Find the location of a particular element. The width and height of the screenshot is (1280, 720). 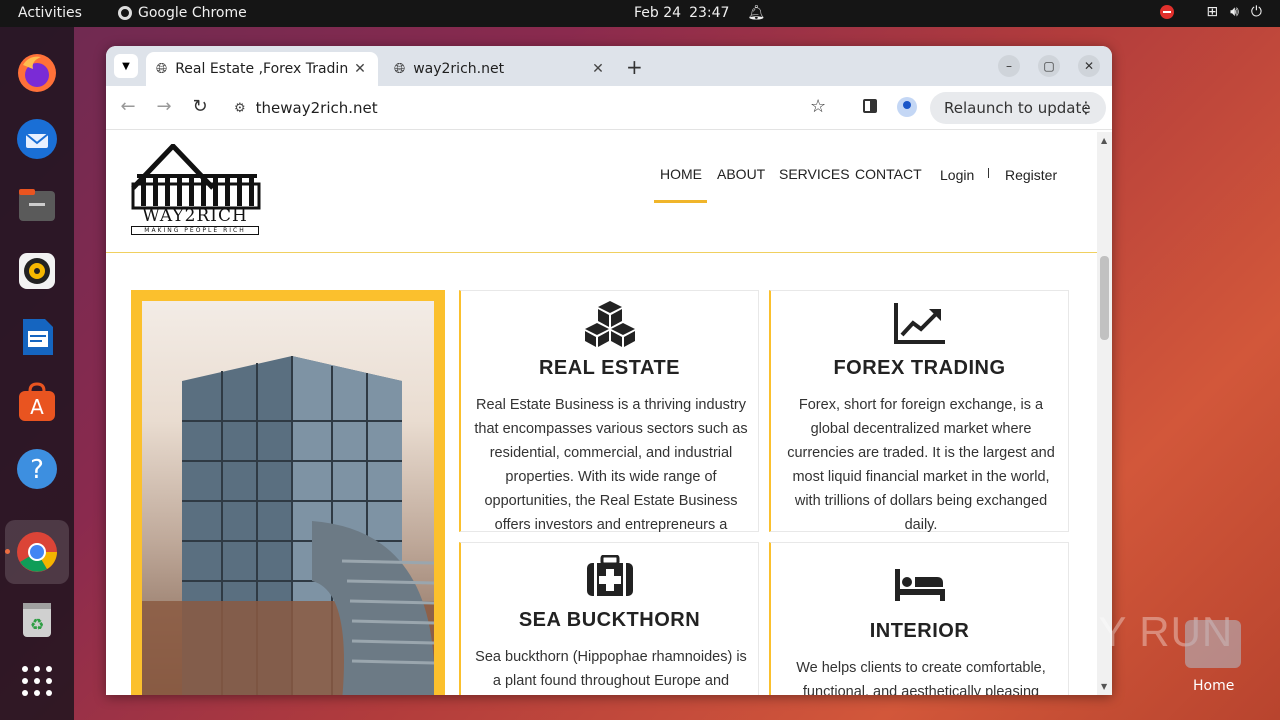

reload-button: ↻ is located at coordinates (200, 106).